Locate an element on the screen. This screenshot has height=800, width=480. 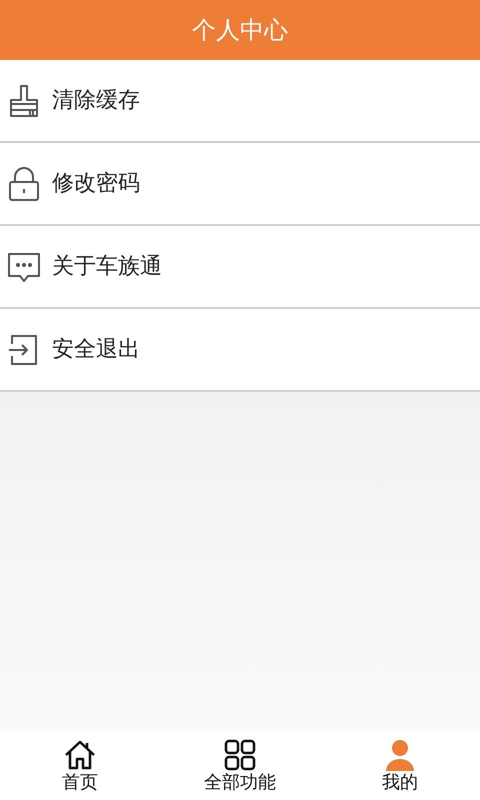
menu-item: 修改密码 is located at coordinates (240, 184).